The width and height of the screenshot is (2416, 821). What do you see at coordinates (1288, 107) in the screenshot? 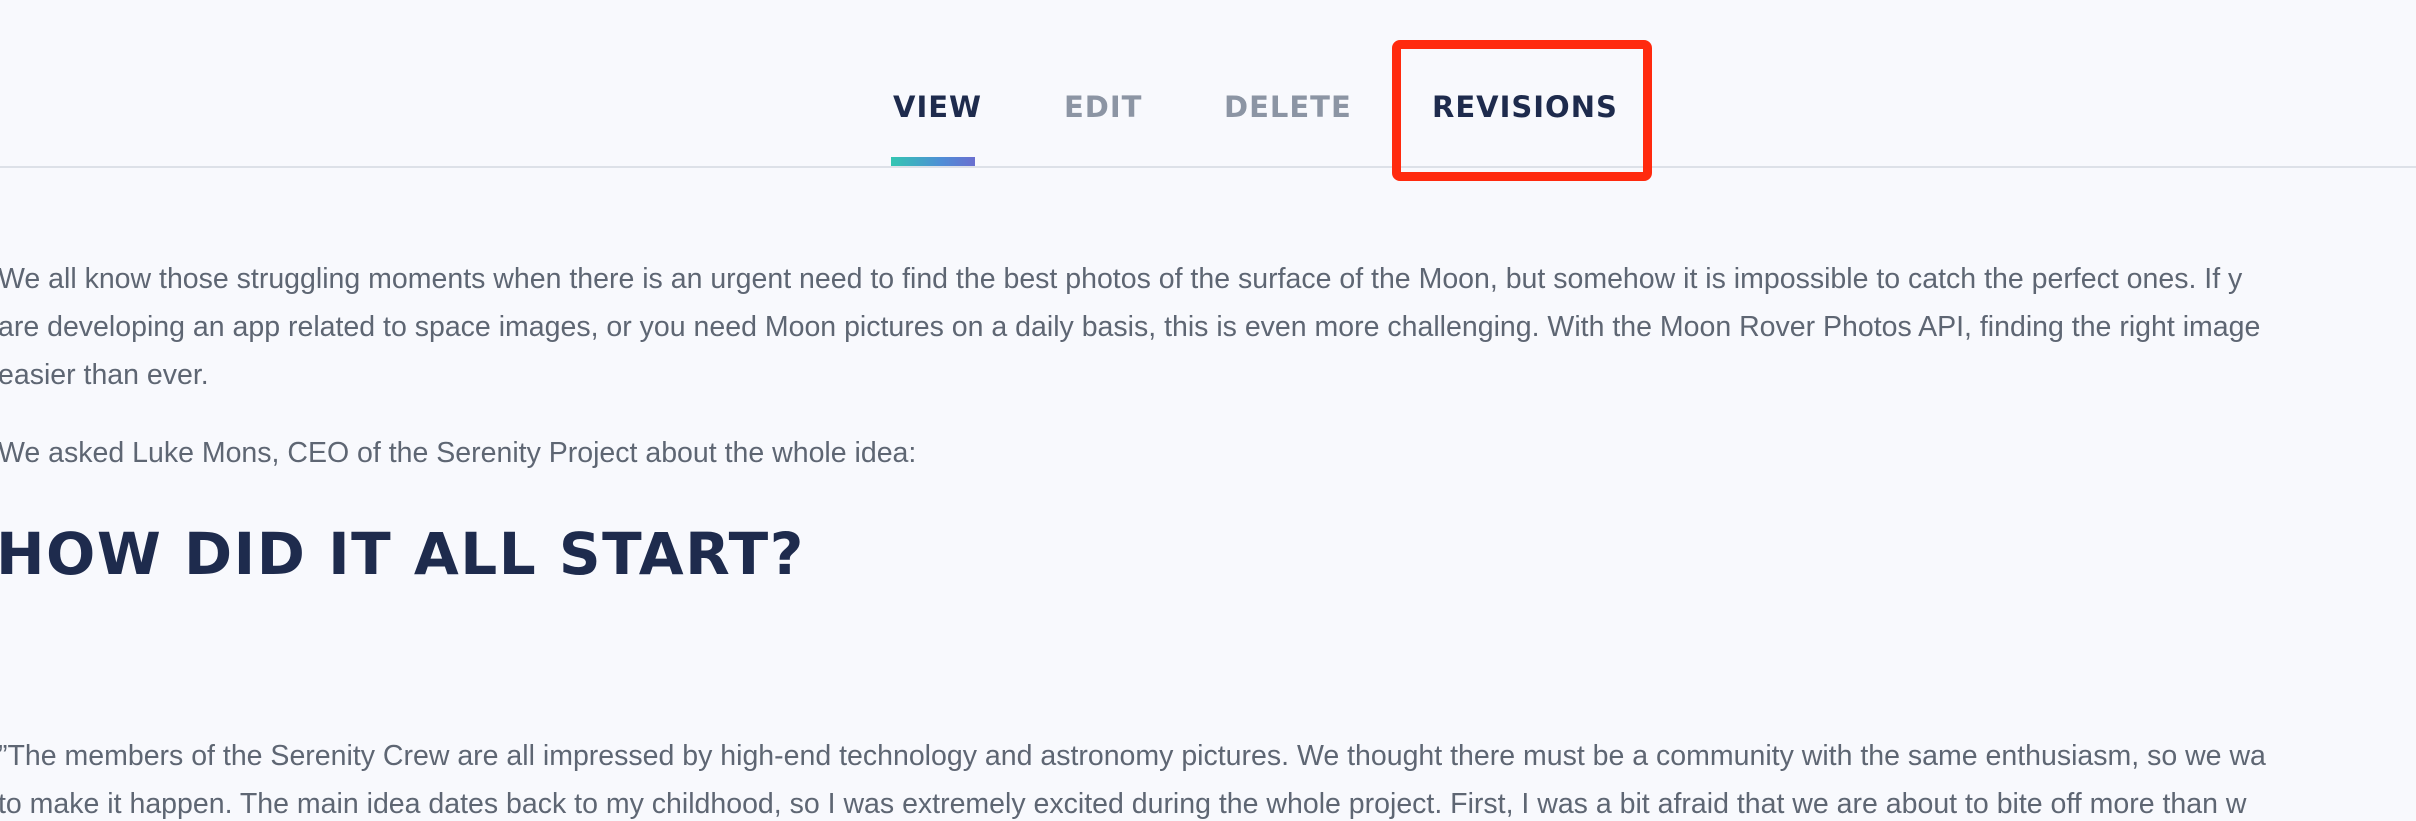
I see `tab-delete: DELETE` at bounding box center [1288, 107].